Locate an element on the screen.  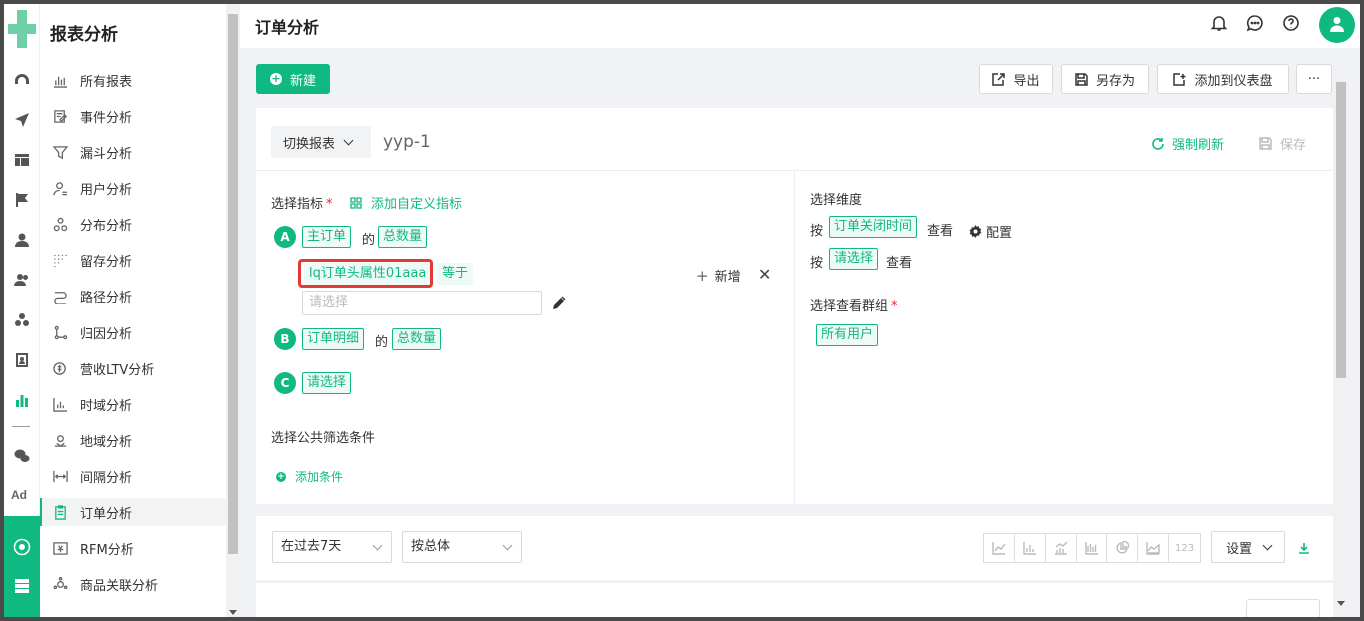
cluster-icon is located at coordinates (22, 320).